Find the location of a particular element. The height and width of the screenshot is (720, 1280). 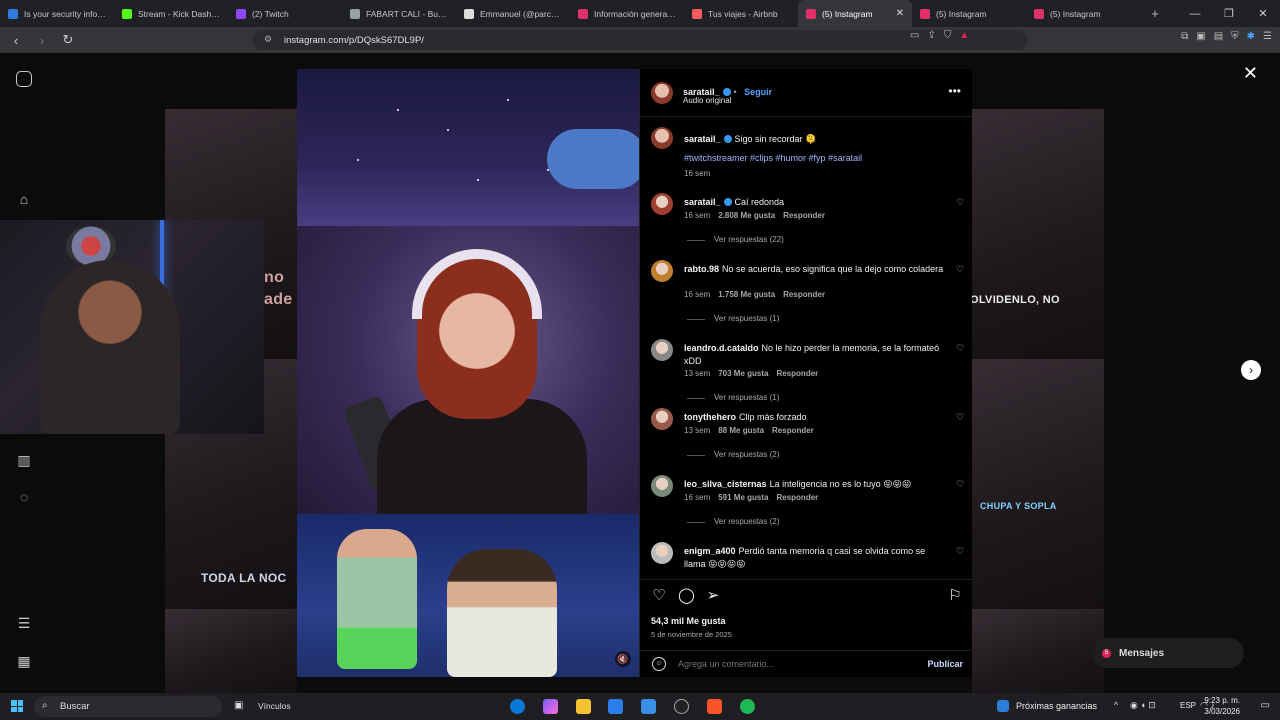

follow-button: Seguir is located at coordinates (758, 92).